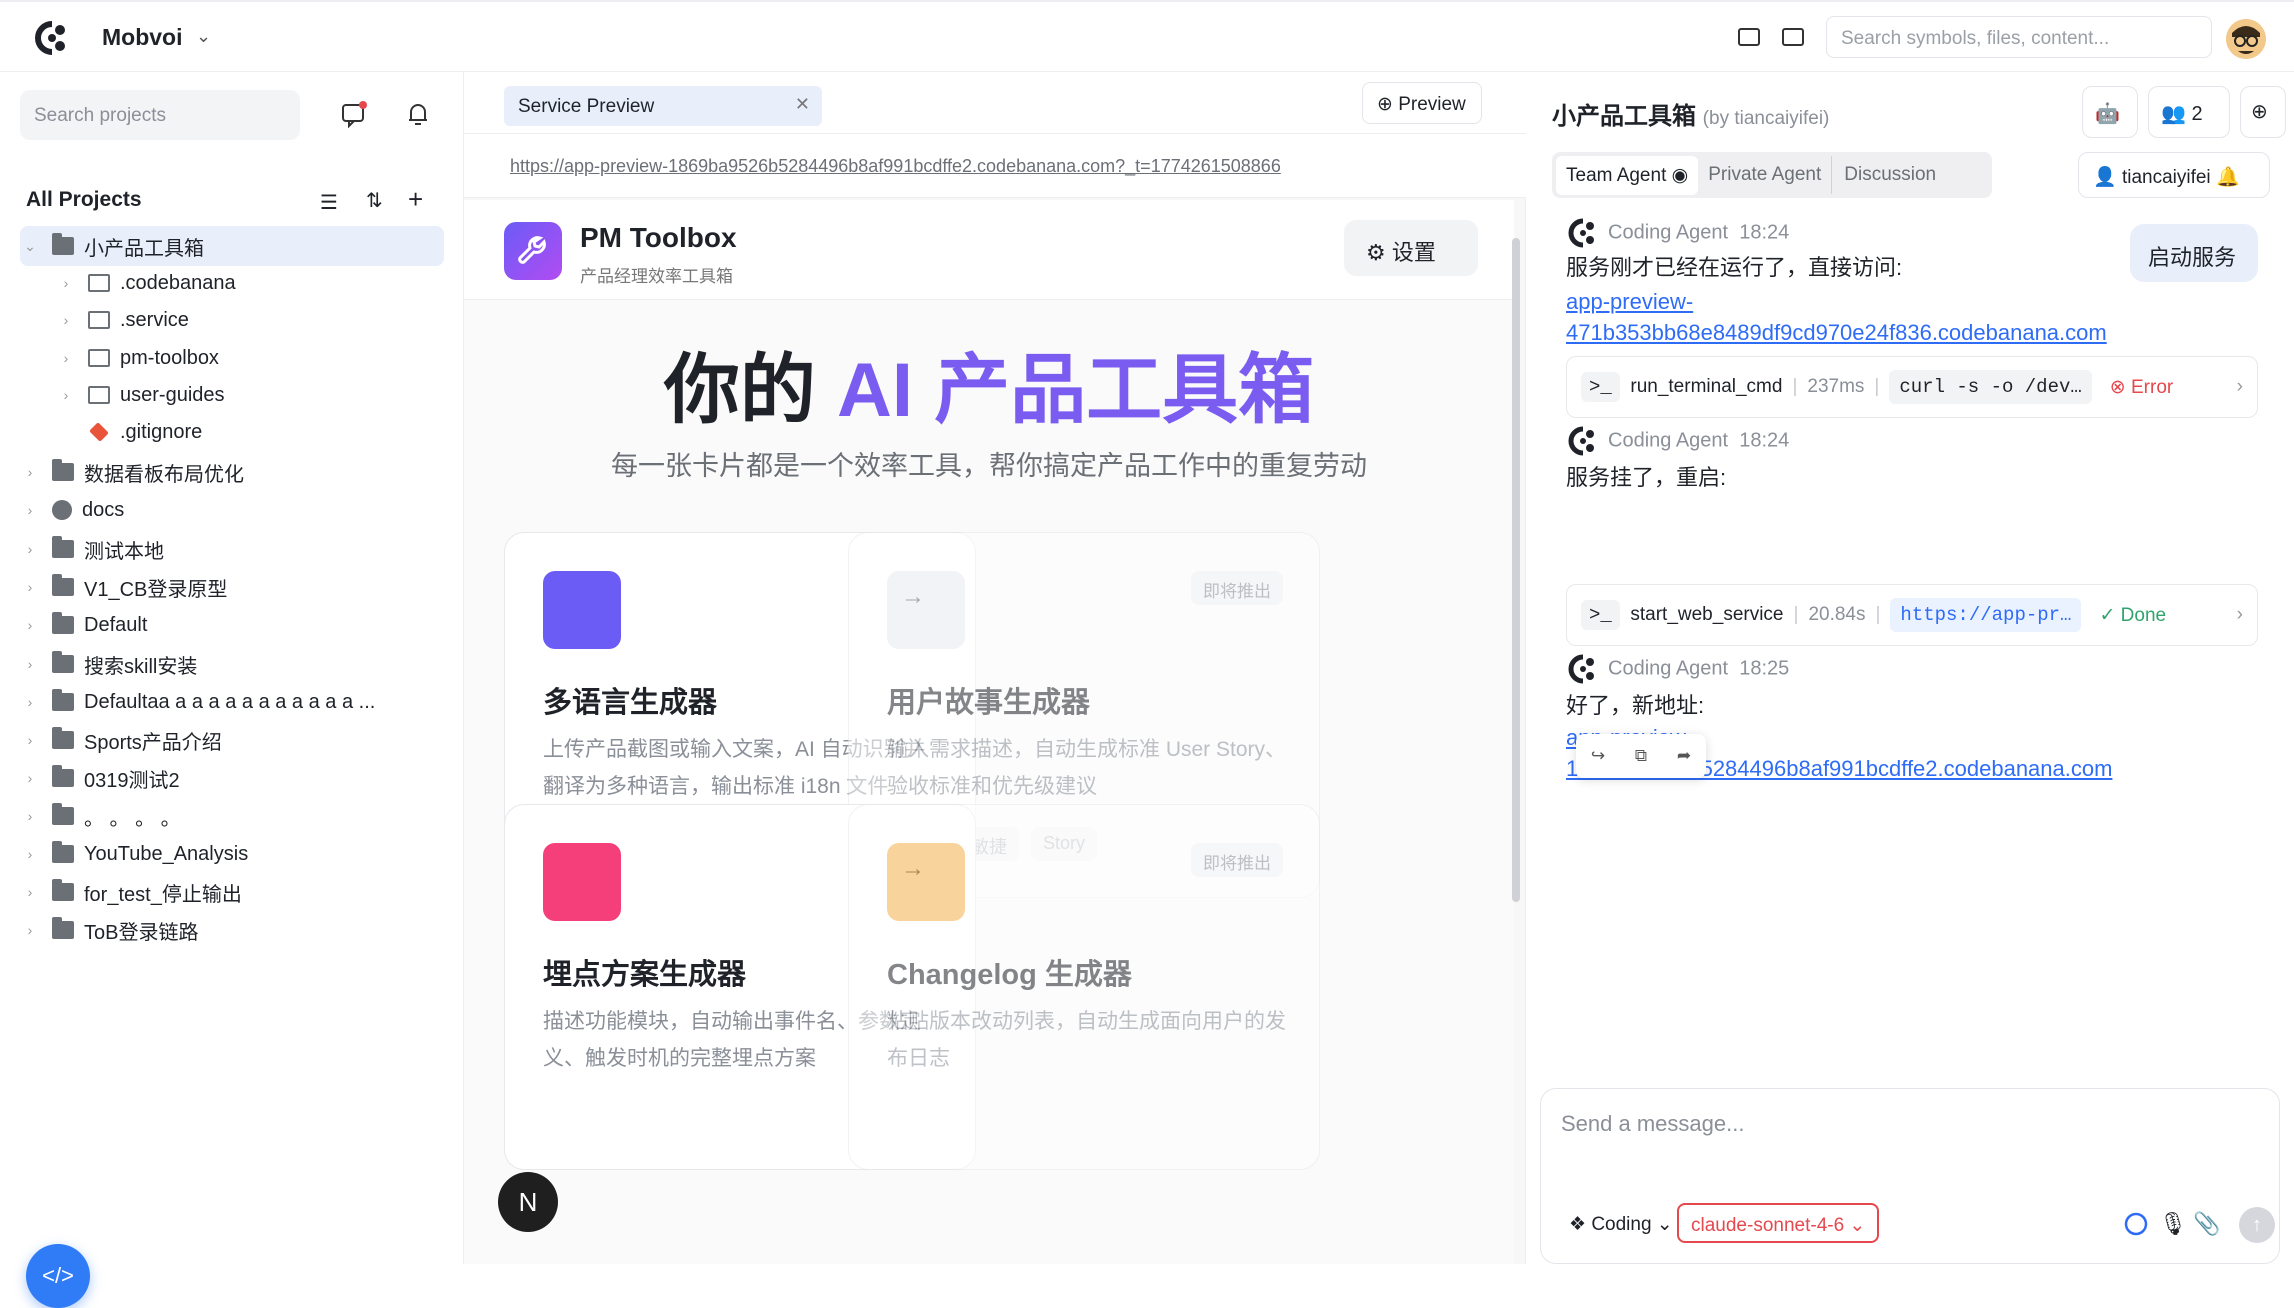 Image resolution: width=2294 pixels, height=1308 pixels. I want to click on feedback-icon, so click(354, 114).